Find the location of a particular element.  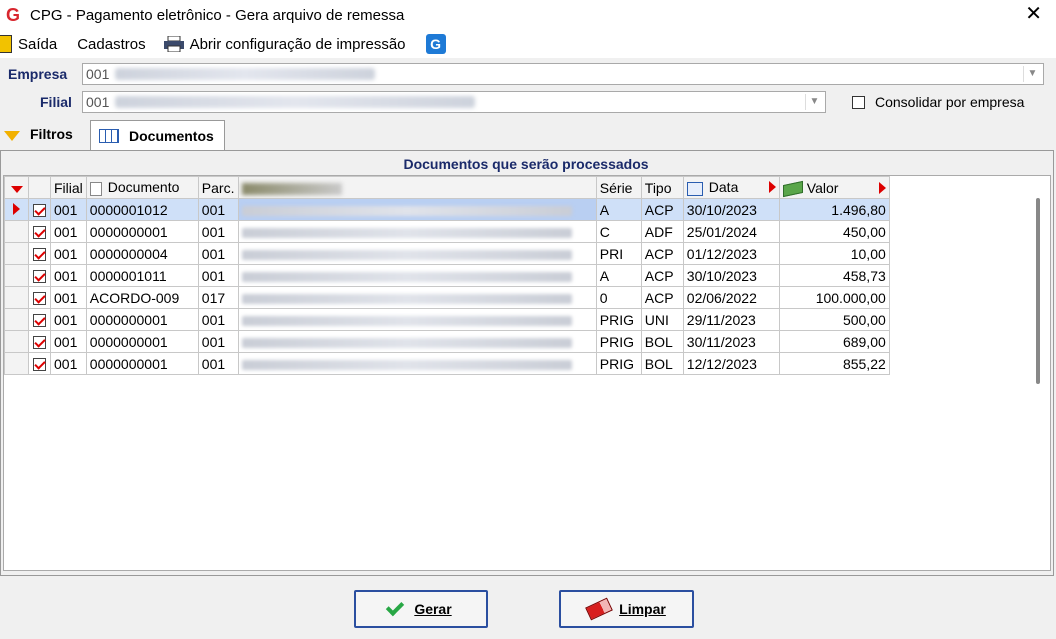

table-row: 001 0000000004 001 PRI ACP 01/12/2023 10,00 is located at coordinates (447, 253).